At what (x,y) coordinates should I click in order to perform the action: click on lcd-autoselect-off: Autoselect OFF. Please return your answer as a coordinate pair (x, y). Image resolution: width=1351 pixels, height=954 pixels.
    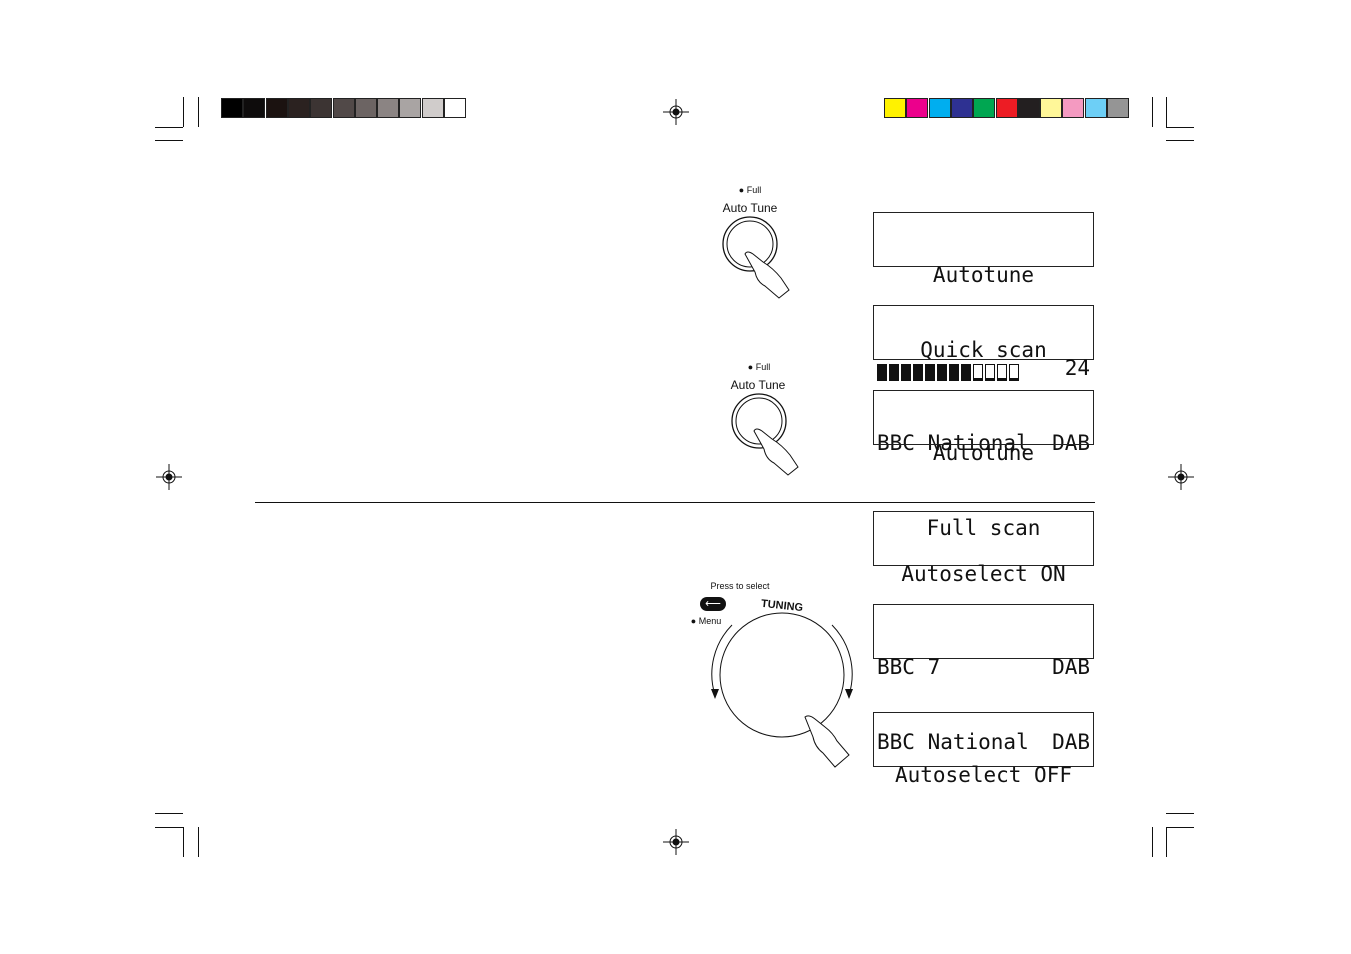
    Looking at the image, I should click on (983, 749).